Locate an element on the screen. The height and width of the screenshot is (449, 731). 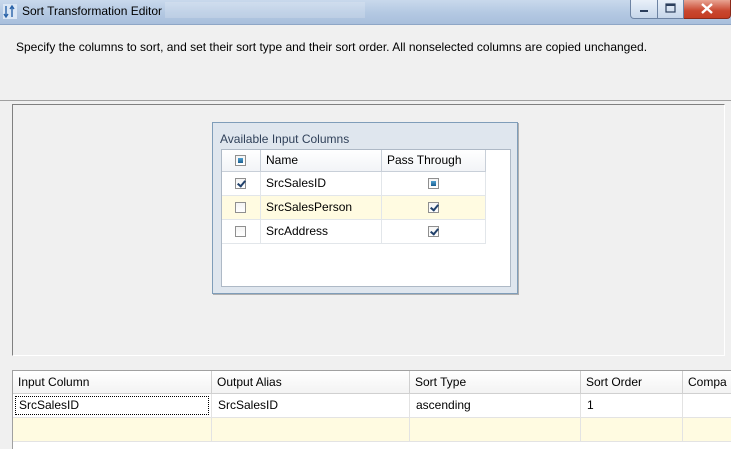
input-column-cell is located at coordinates (112, 429).